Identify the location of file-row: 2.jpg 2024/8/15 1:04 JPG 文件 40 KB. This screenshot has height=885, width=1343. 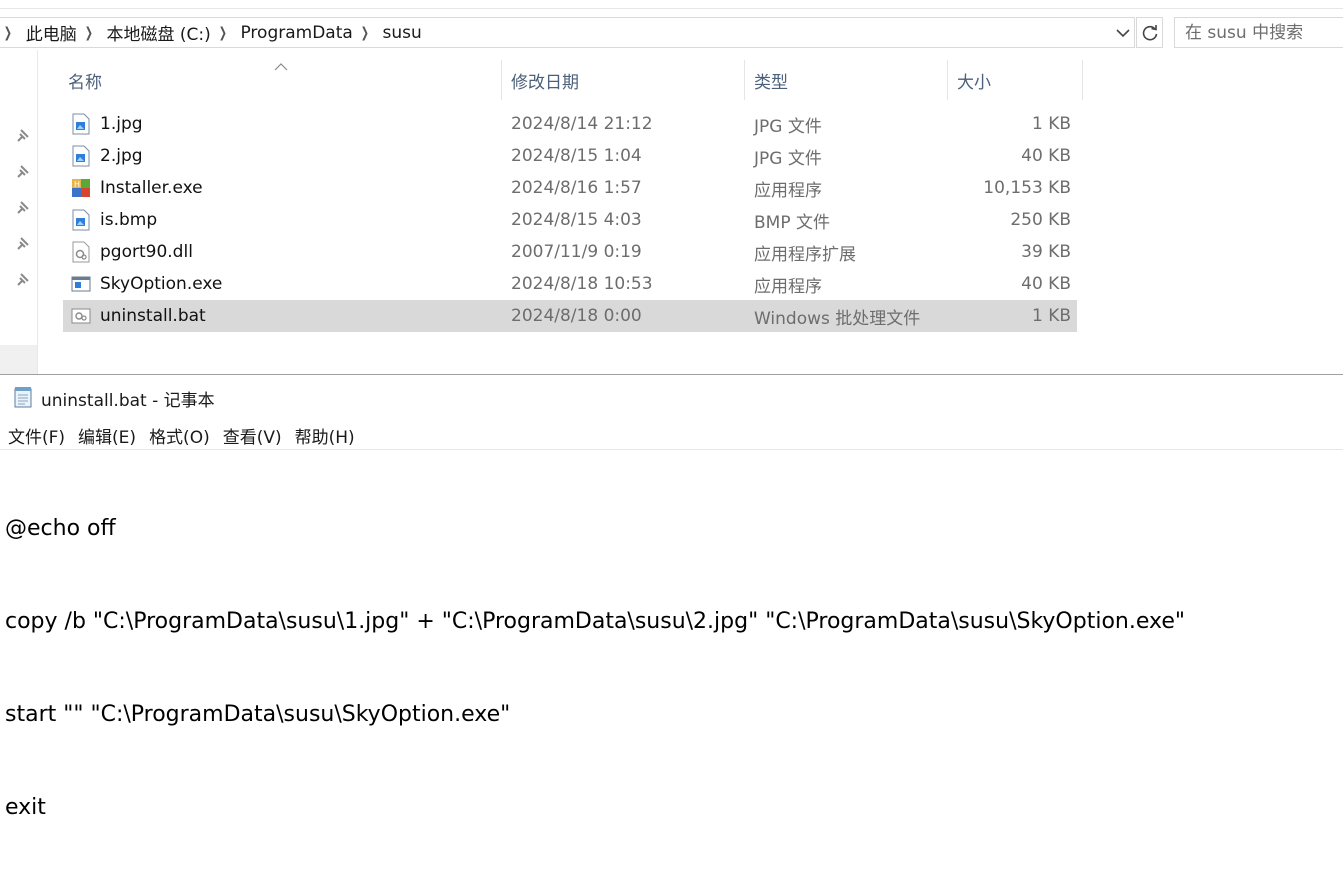
(570, 156).